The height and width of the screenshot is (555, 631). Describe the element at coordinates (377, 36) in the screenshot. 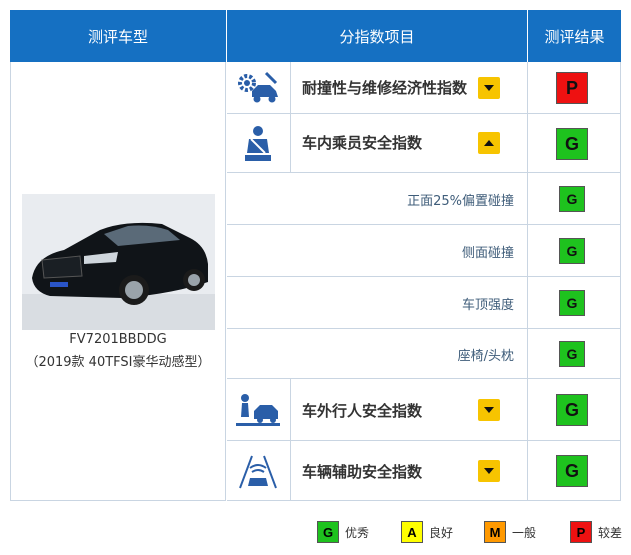

I see `header-items: 分指数项目` at that location.